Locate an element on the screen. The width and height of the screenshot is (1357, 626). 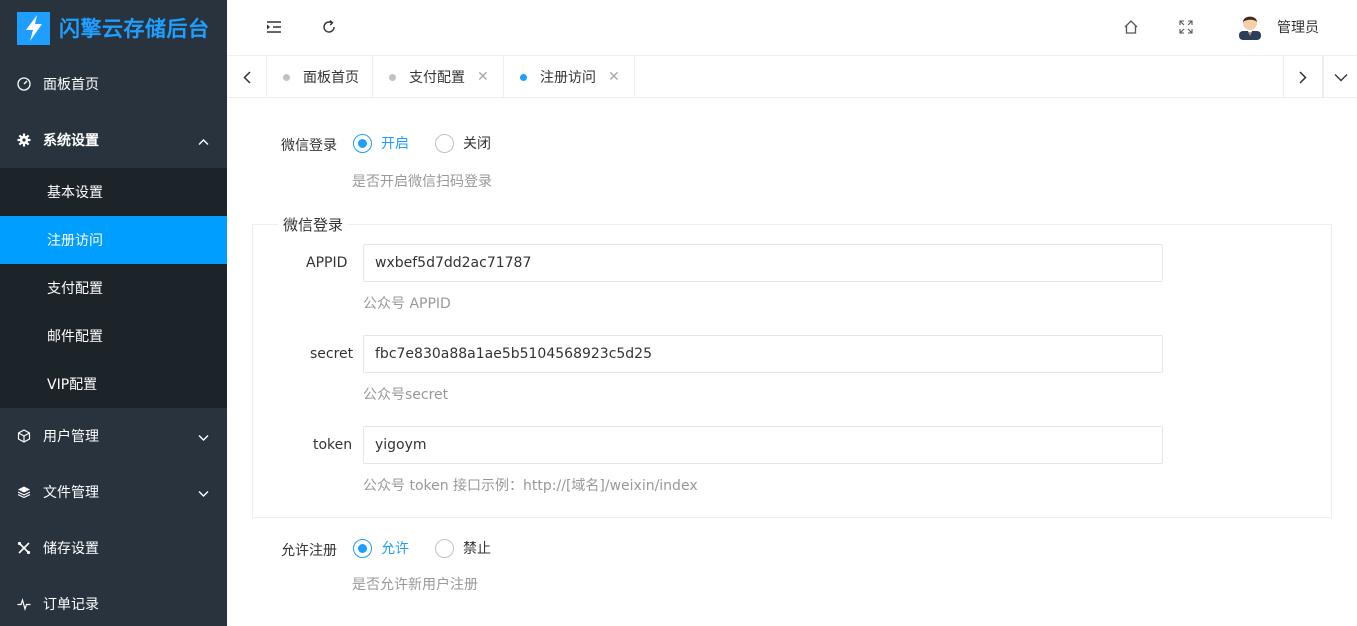
tab-label: 注册访问 is located at coordinates (568, 78).